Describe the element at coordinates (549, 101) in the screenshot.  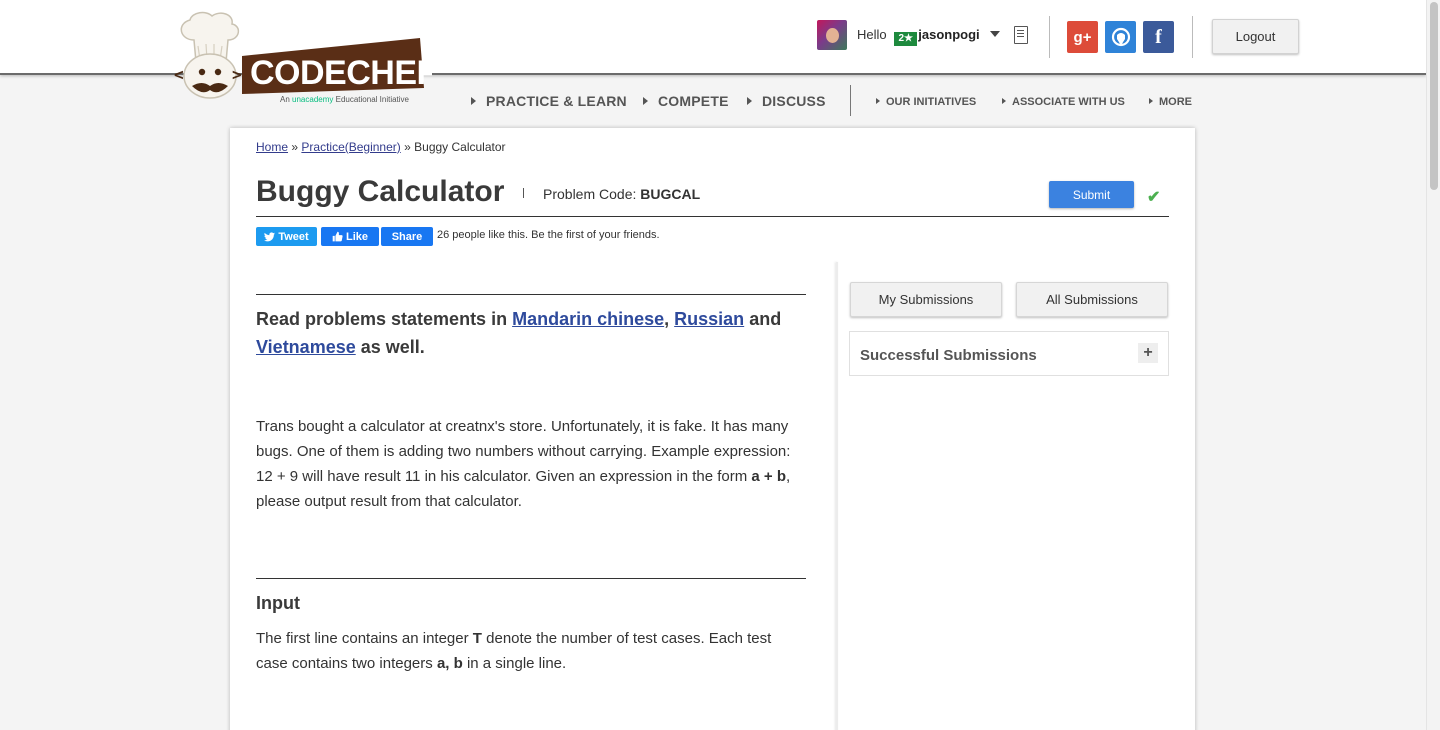
I see `nav-practice-learn: PRACTICE & LEARN` at that location.